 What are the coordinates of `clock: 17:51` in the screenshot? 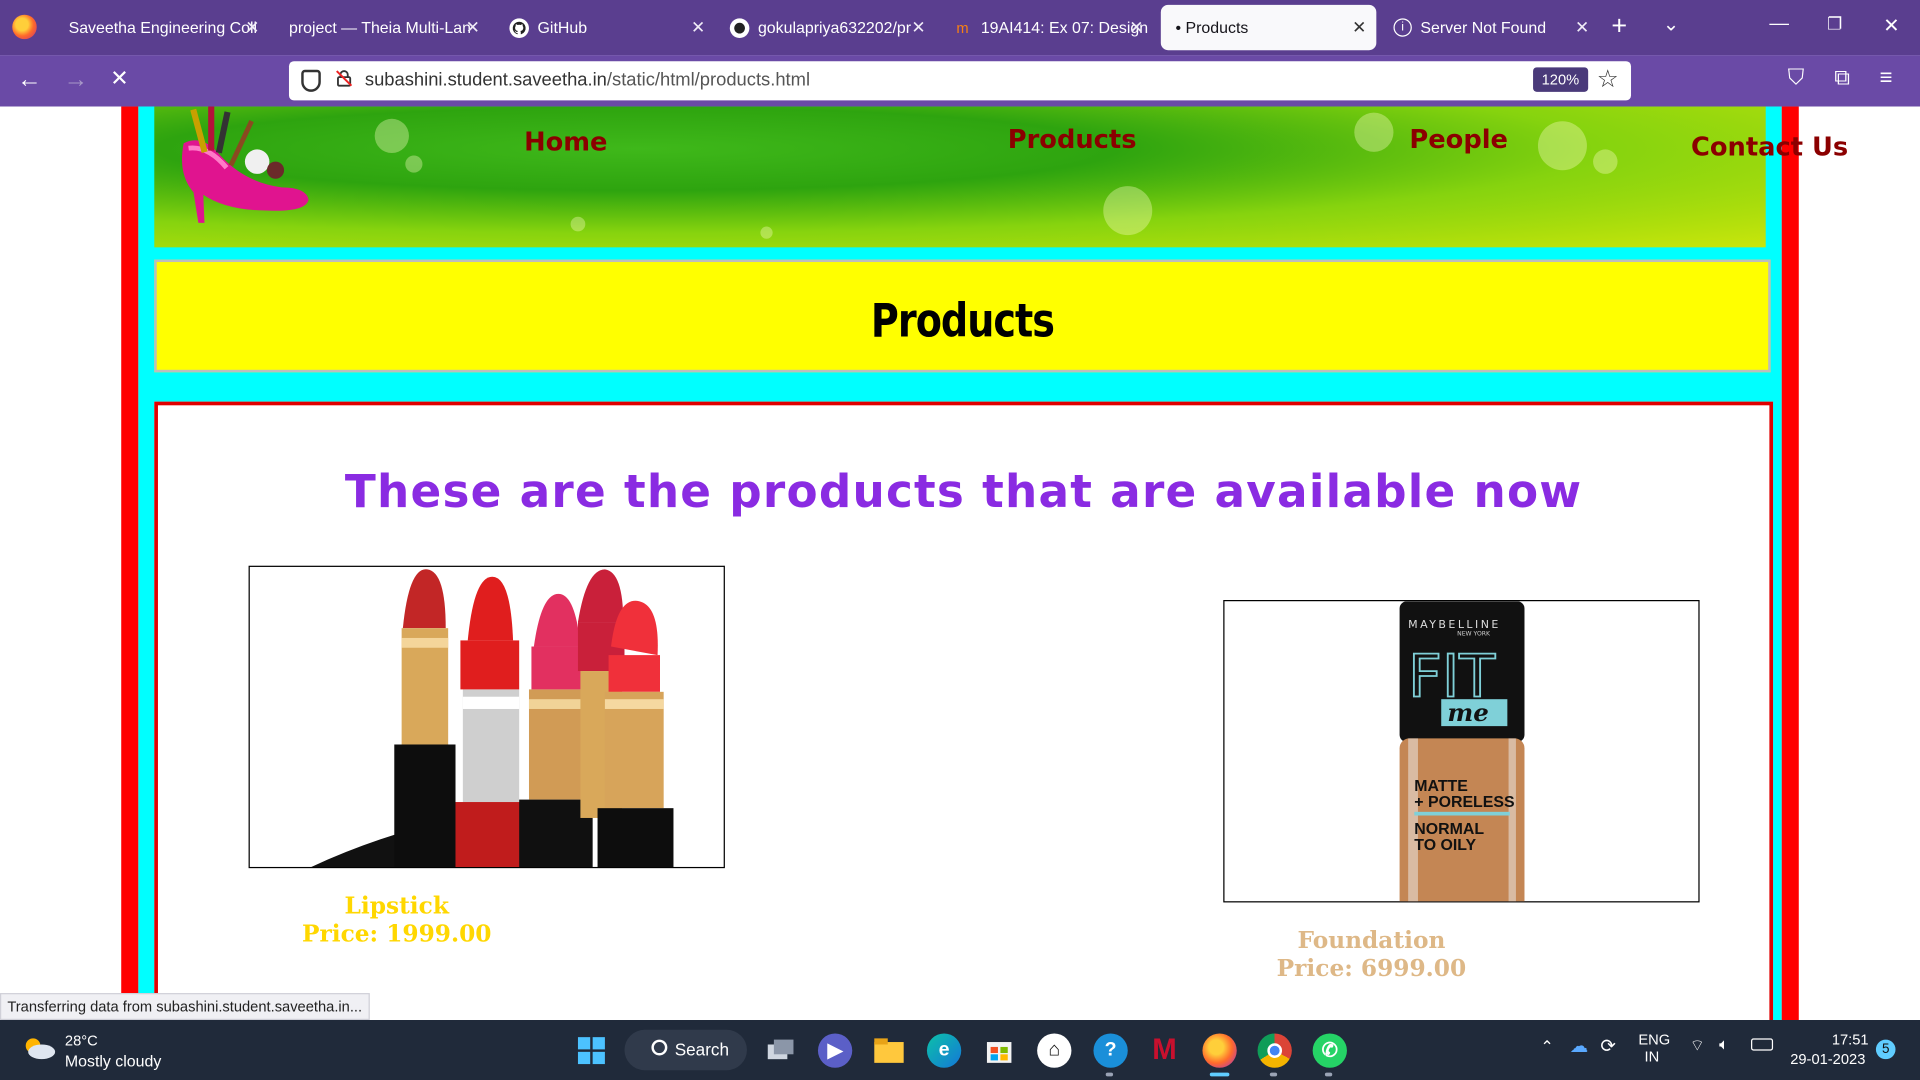 It's located at (1850, 1039).